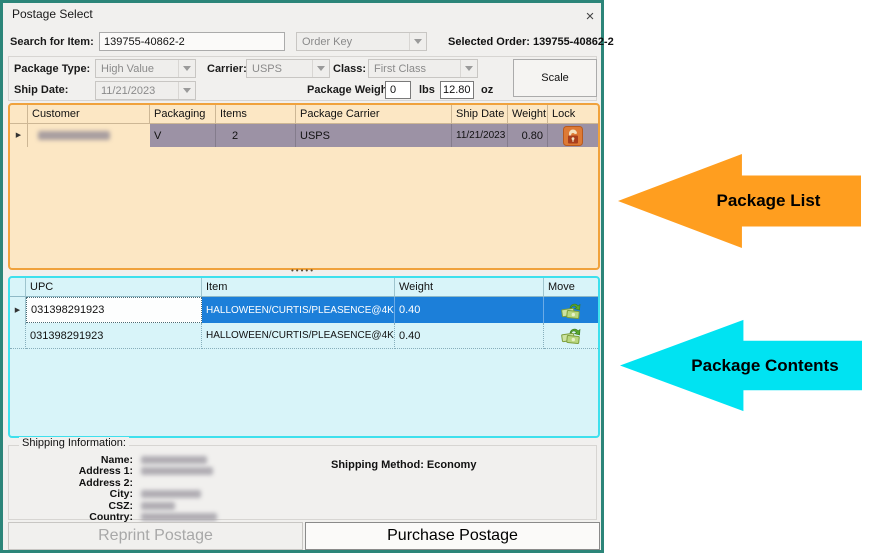 The height and width of the screenshot is (553, 880). What do you see at coordinates (128, 90) in the screenshot?
I see `ship-date-value: 11/21/2023` at bounding box center [128, 90].